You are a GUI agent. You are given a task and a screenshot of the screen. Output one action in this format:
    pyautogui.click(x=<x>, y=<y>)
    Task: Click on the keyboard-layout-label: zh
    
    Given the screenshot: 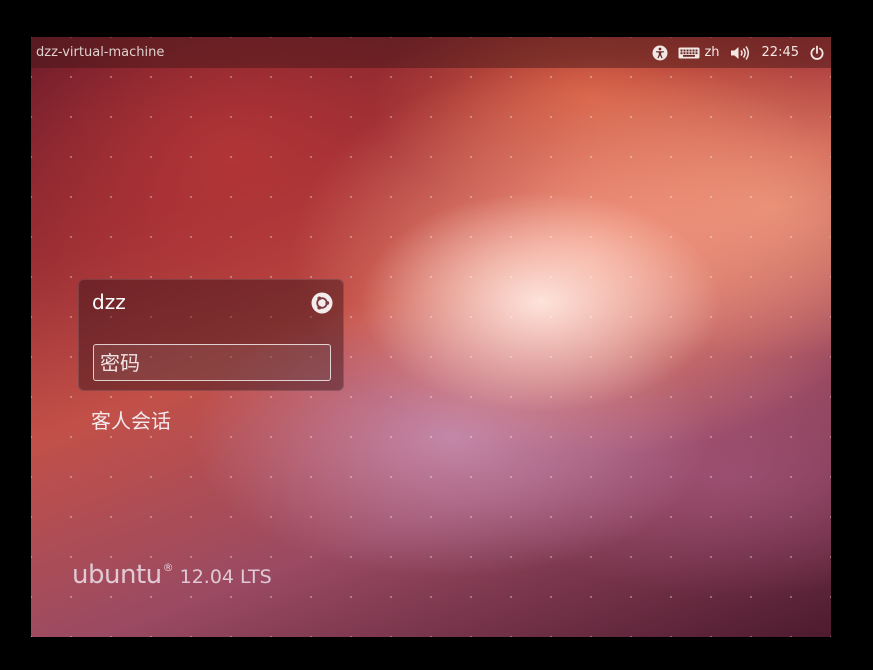 What is the action you would take?
    pyautogui.click(x=712, y=52)
    